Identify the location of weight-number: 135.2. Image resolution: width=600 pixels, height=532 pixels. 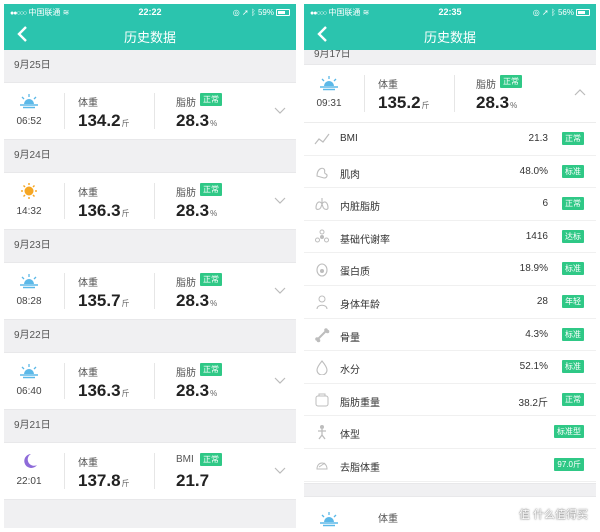
(399, 102).